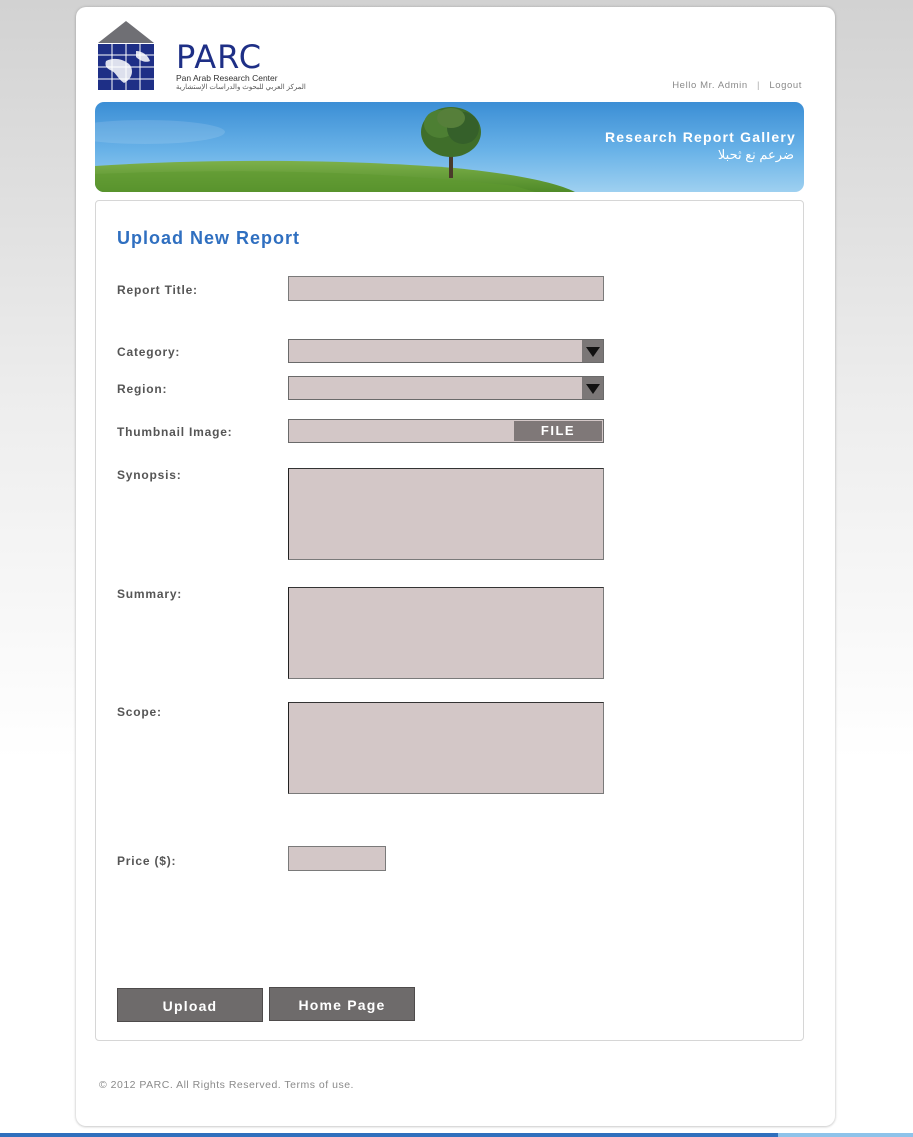 The height and width of the screenshot is (1137, 913). What do you see at coordinates (190, 1005) in the screenshot?
I see `upload-button: Upload` at bounding box center [190, 1005].